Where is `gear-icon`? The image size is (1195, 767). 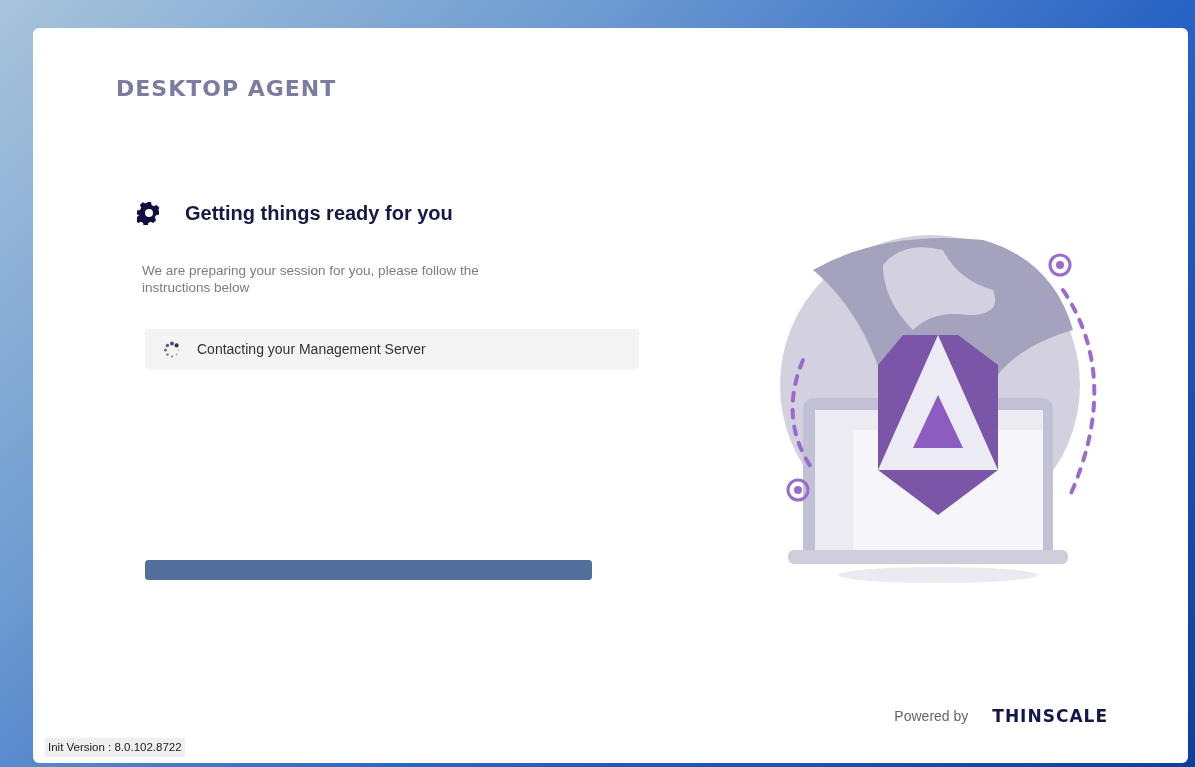
gear-icon is located at coordinates (149, 213).